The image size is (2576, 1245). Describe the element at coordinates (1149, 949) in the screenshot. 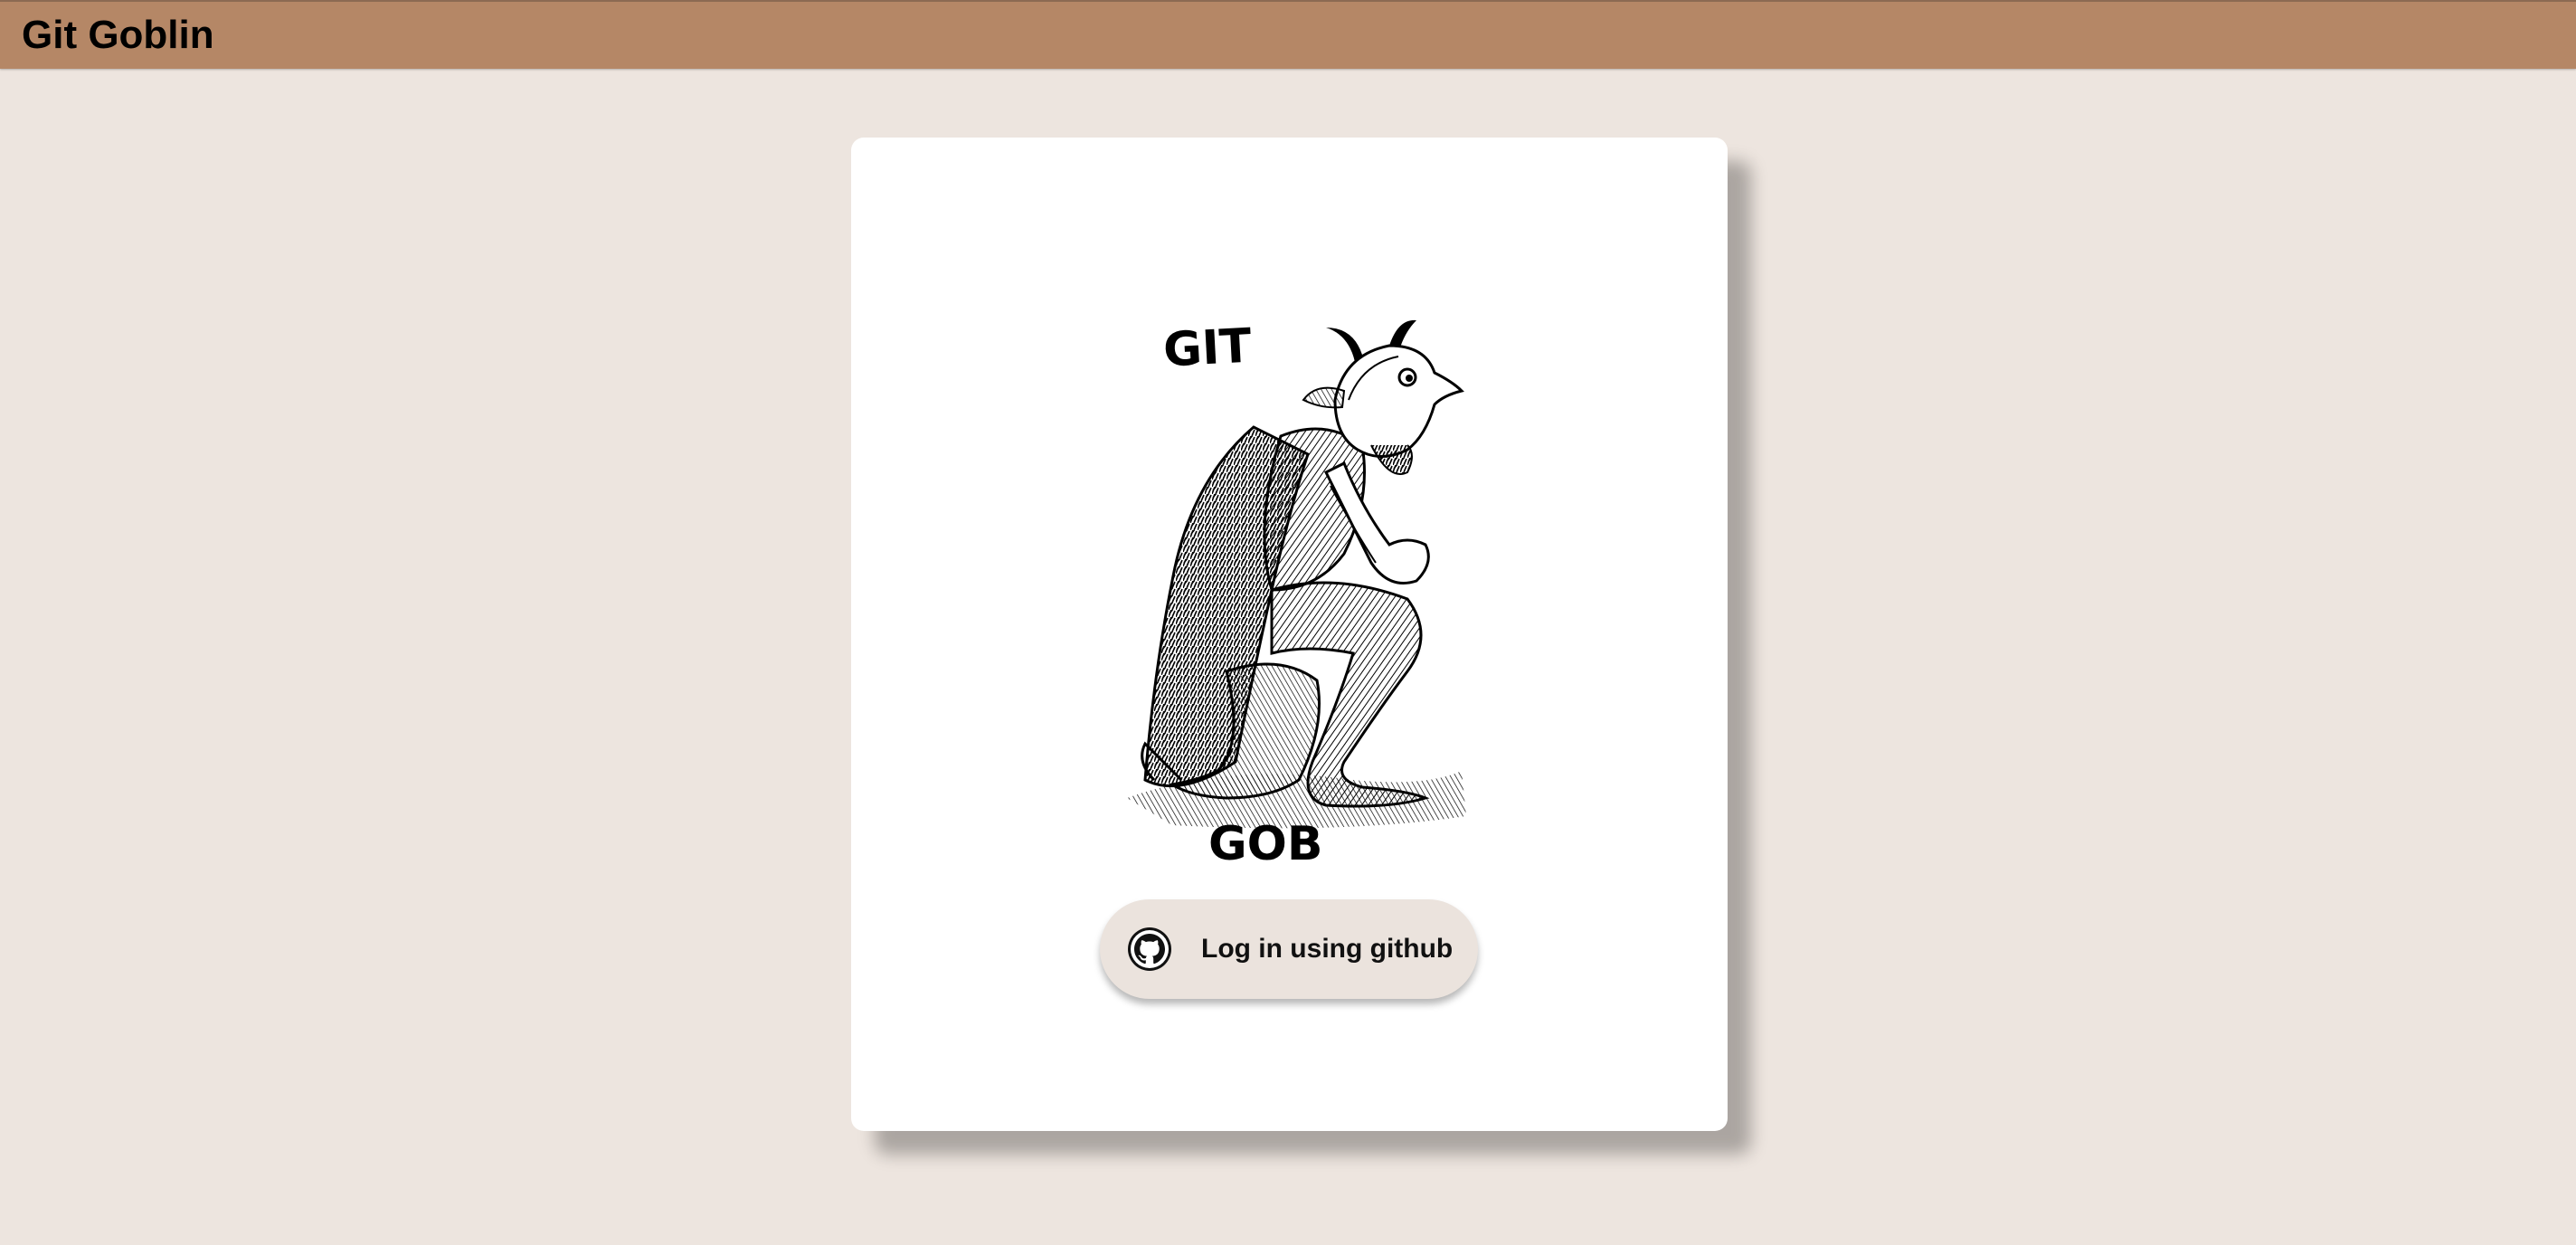

I see `github-icon` at that location.